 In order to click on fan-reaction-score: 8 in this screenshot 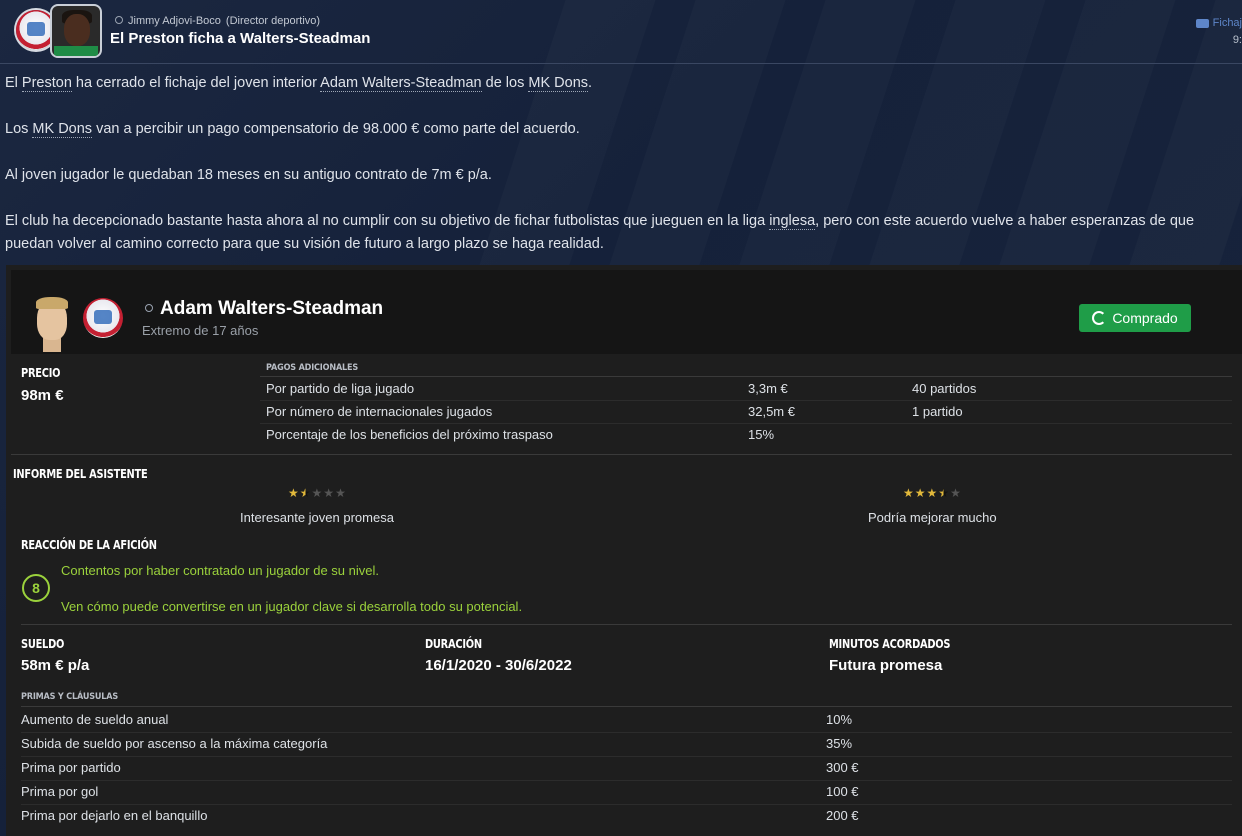, I will do `click(36, 588)`.